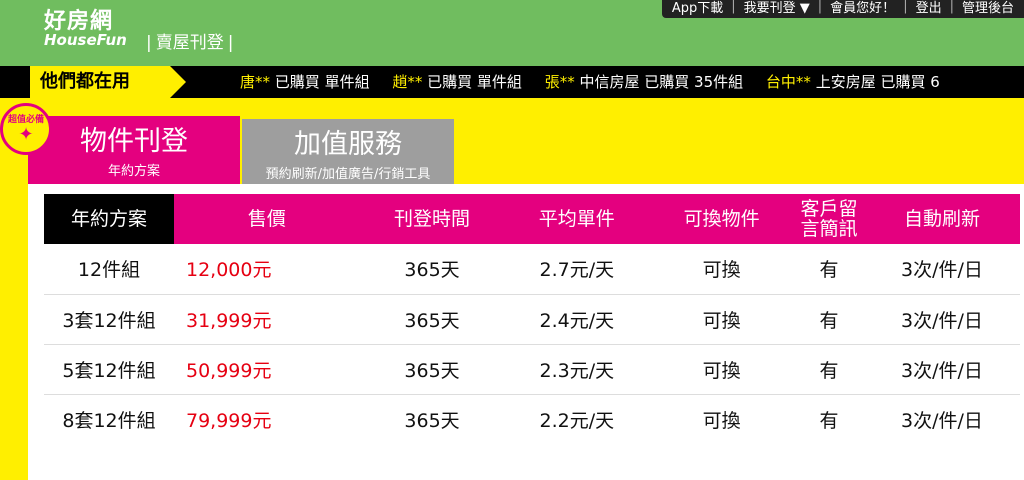 The width and height of the screenshot is (1024, 480). What do you see at coordinates (229, 420) in the screenshot?
I see `plan-price: 79,999元` at bounding box center [229, 420].